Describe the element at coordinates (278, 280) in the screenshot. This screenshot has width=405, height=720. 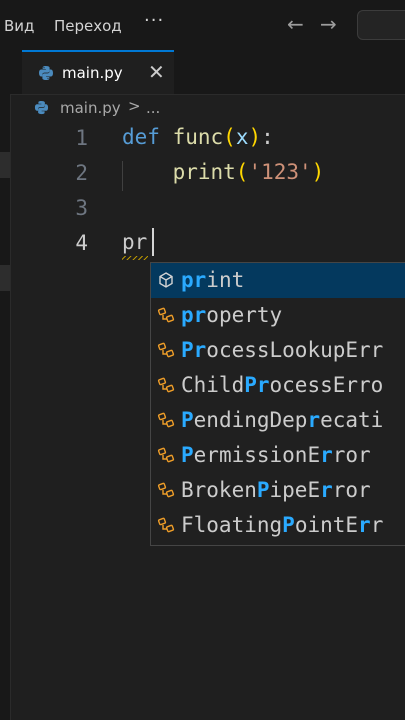
I see `suggestion-item: print` at that location.